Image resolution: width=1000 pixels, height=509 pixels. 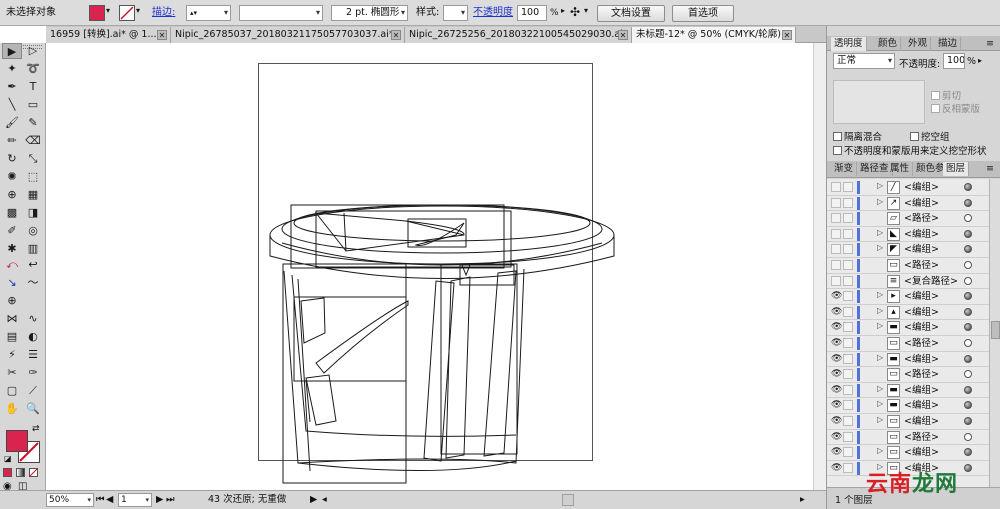 I want to click on previous-artboard-icon: ◀, so click(x=109, y=500).